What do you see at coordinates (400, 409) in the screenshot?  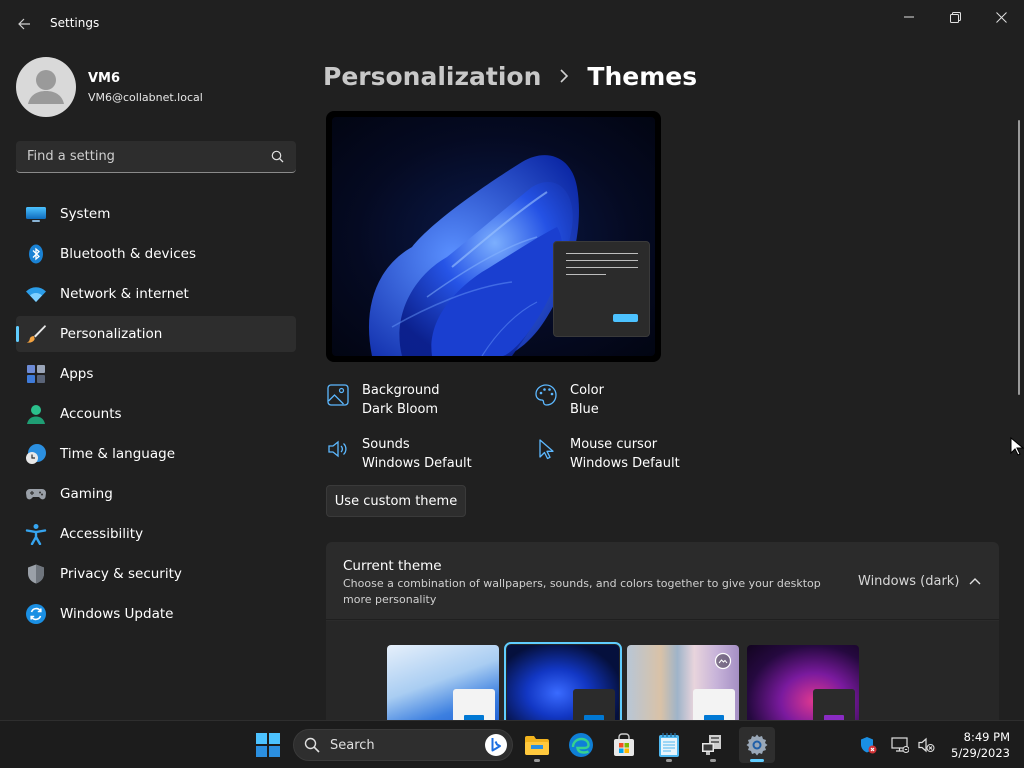 I see `background-value: Dark Bloom` at bounding box center [400, 409].